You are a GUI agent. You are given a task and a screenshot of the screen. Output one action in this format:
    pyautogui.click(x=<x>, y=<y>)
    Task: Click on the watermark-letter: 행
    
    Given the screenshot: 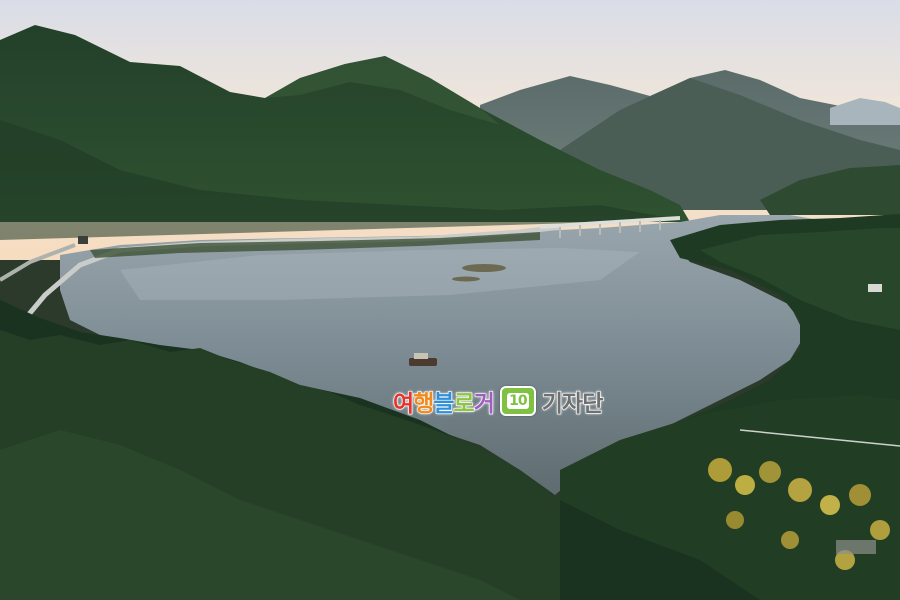 What is the action you would take?
    pyautogui.click(x=424, y=403)
    